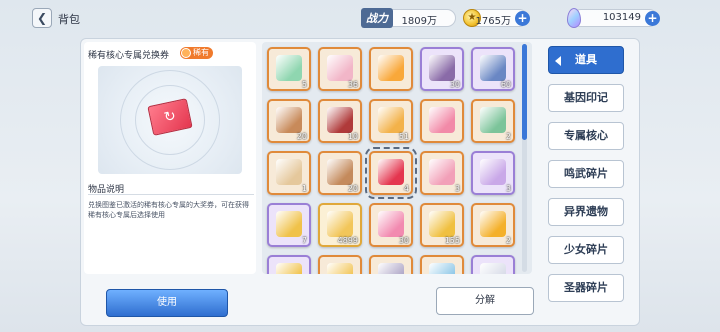  What do you see at coordinates (406, 188) in the screenshot?
I see `item-count: 4` at bounding box center [406, 188].